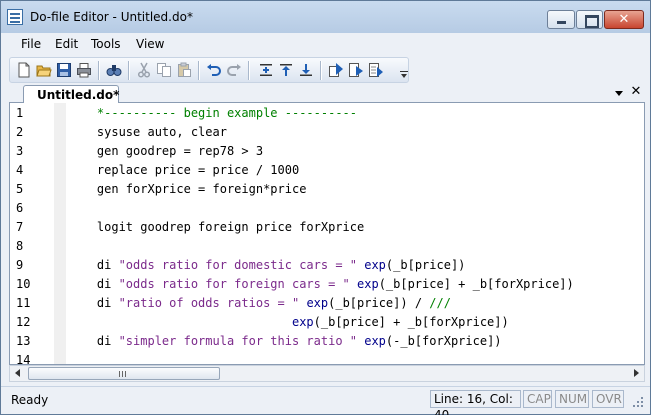  What do you see at coordinates (376, 70) in the screenshot?
I see `do-icon` at bounding box center [376, 70].